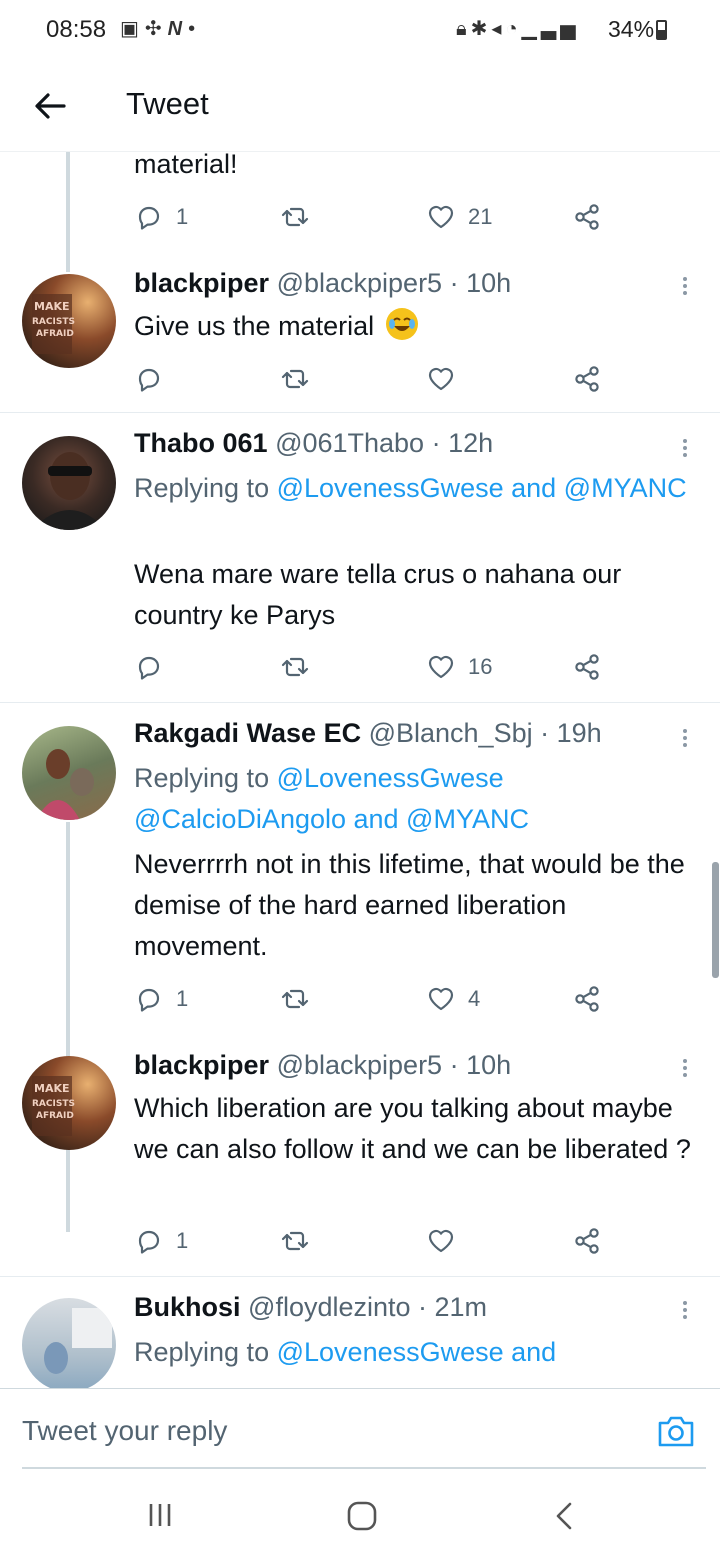  What do you see at coordinates (201, 443) in the screenshot?
I see `author-name: Thabo 061` at bounding box center [201, 443].